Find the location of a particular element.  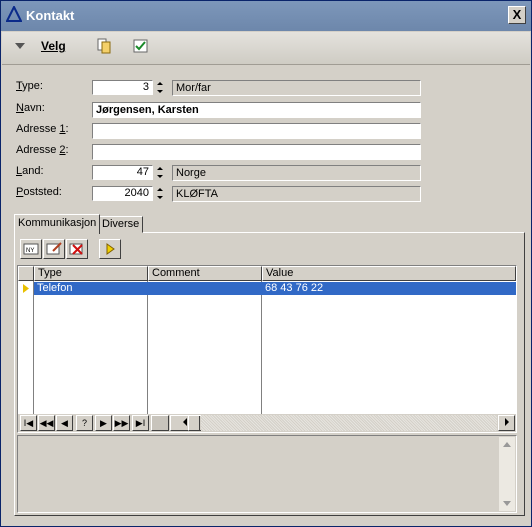

toolbar is located at coordinates (266, 48).